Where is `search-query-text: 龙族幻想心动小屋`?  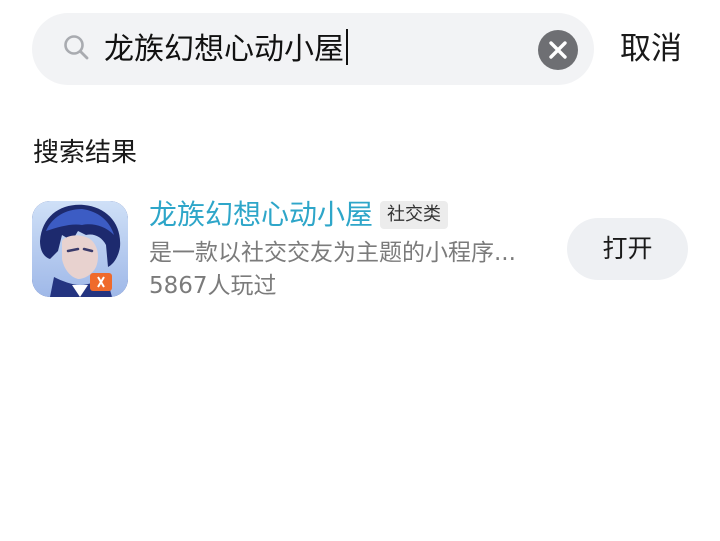 search-query-text: 龙族幻想心动小屋 is located at coordinates (224, 49).